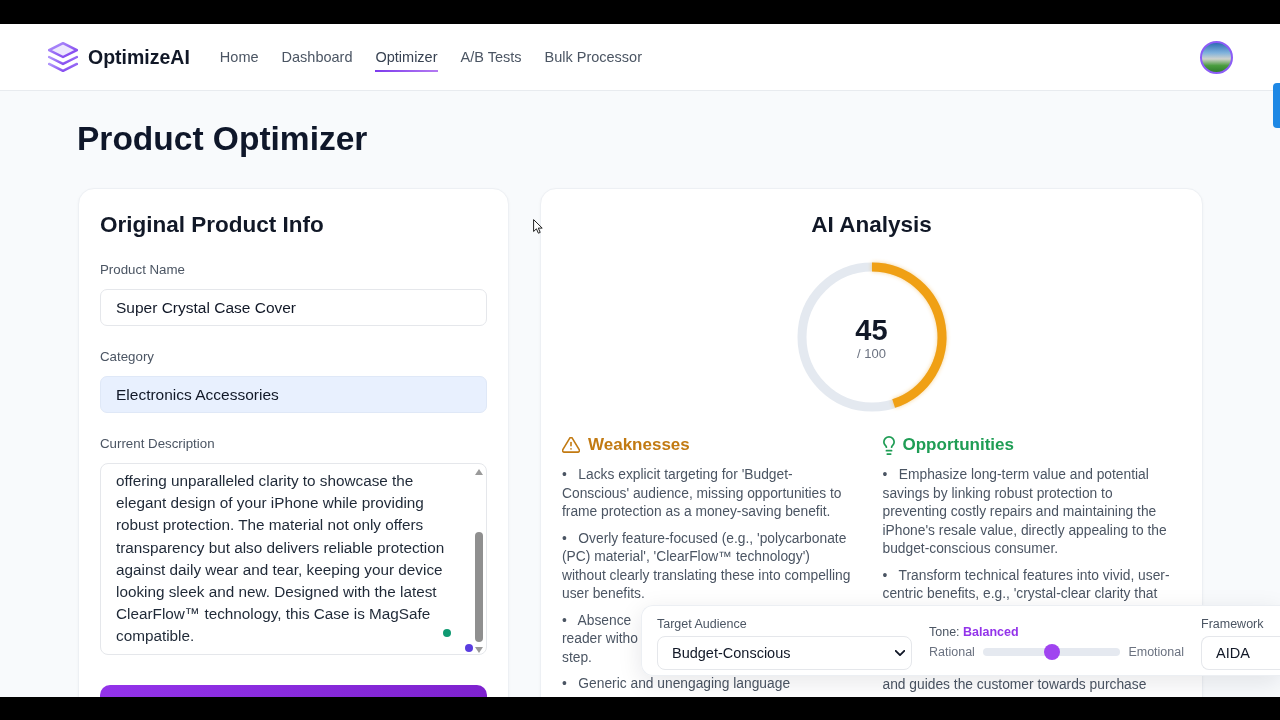  I want to click on nav-link: Dashboard, so click(317, 57).